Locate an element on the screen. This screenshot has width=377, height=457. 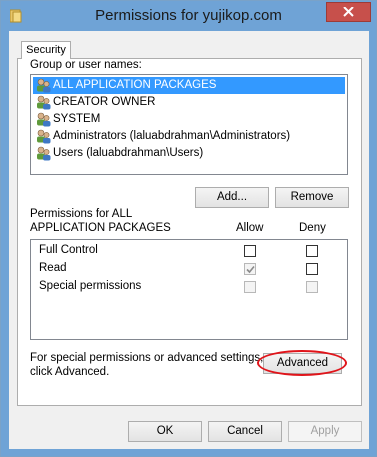
close-button is located at coordinates (348, 12).